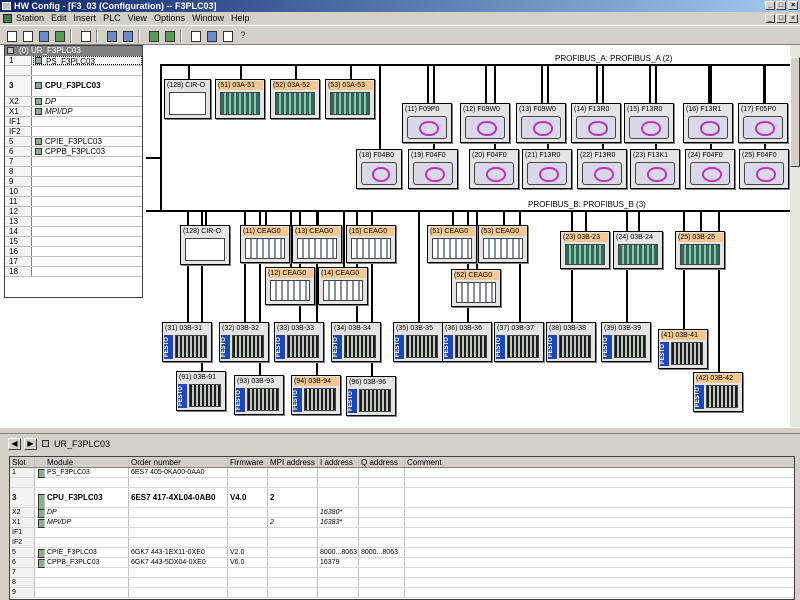 The image size is (800, 600). Describe the element at coordinates (187, 99) in the screenshot. I see `network-node: (128) CIR-O` at that location.